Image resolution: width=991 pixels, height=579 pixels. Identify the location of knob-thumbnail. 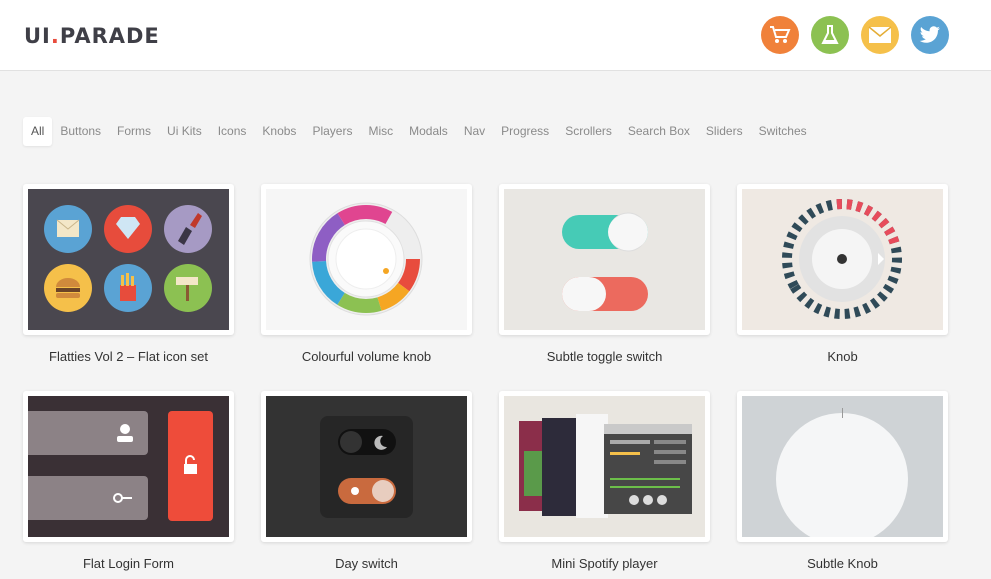
(842, 259).